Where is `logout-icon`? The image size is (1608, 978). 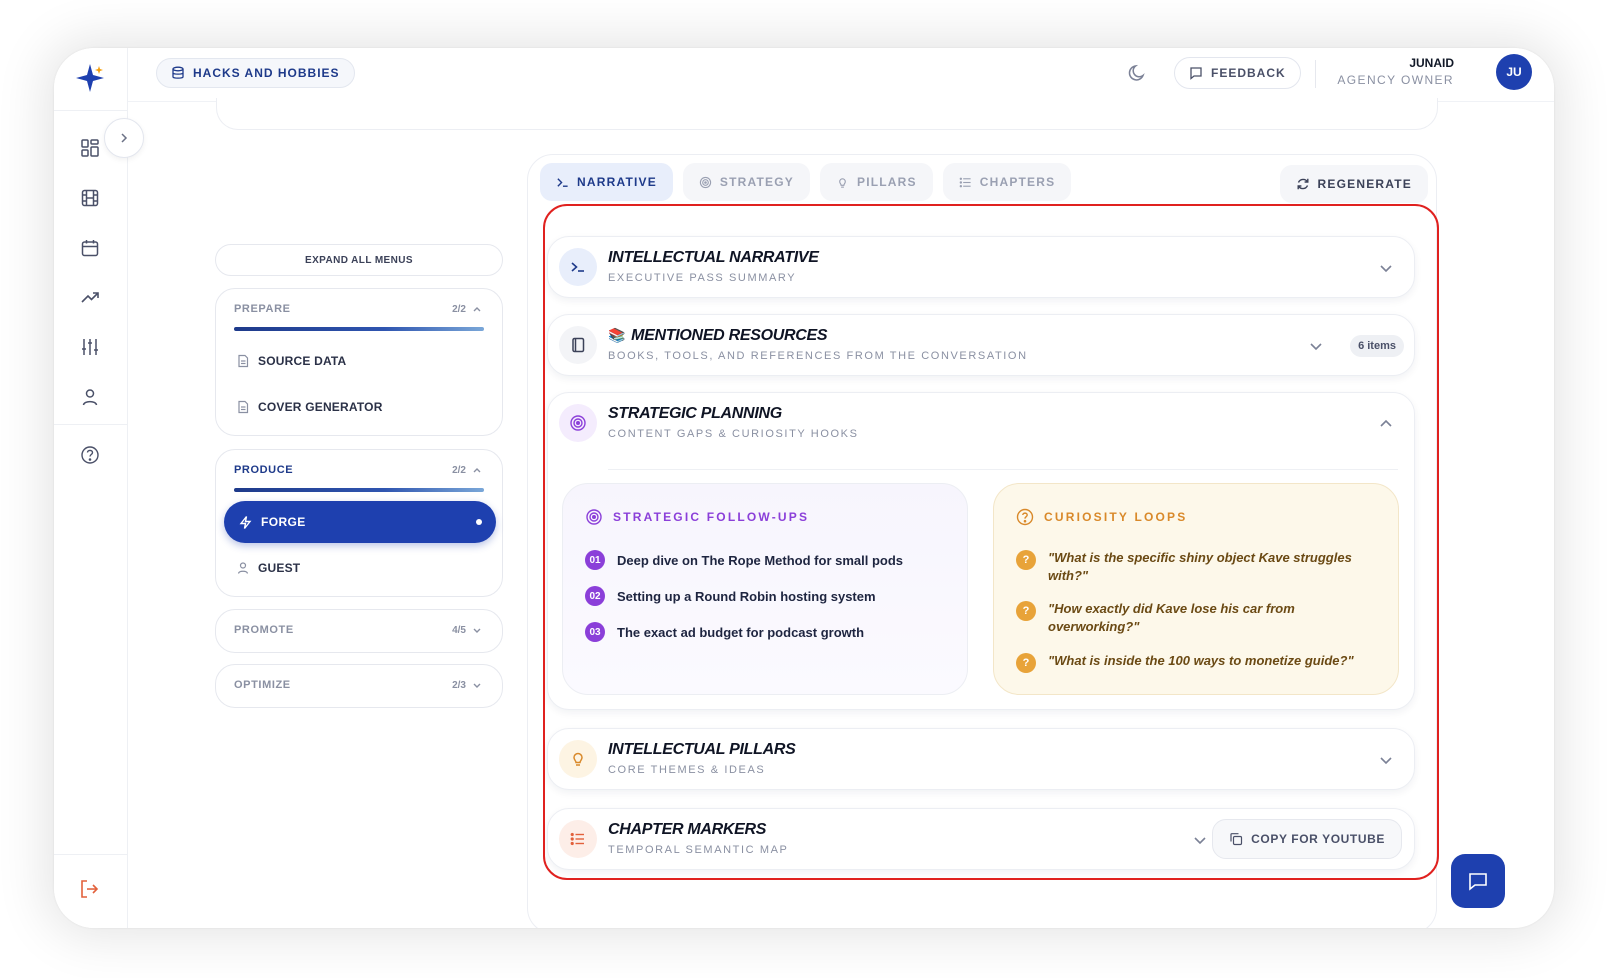 logout-icon is located at coordinates (89, 889).